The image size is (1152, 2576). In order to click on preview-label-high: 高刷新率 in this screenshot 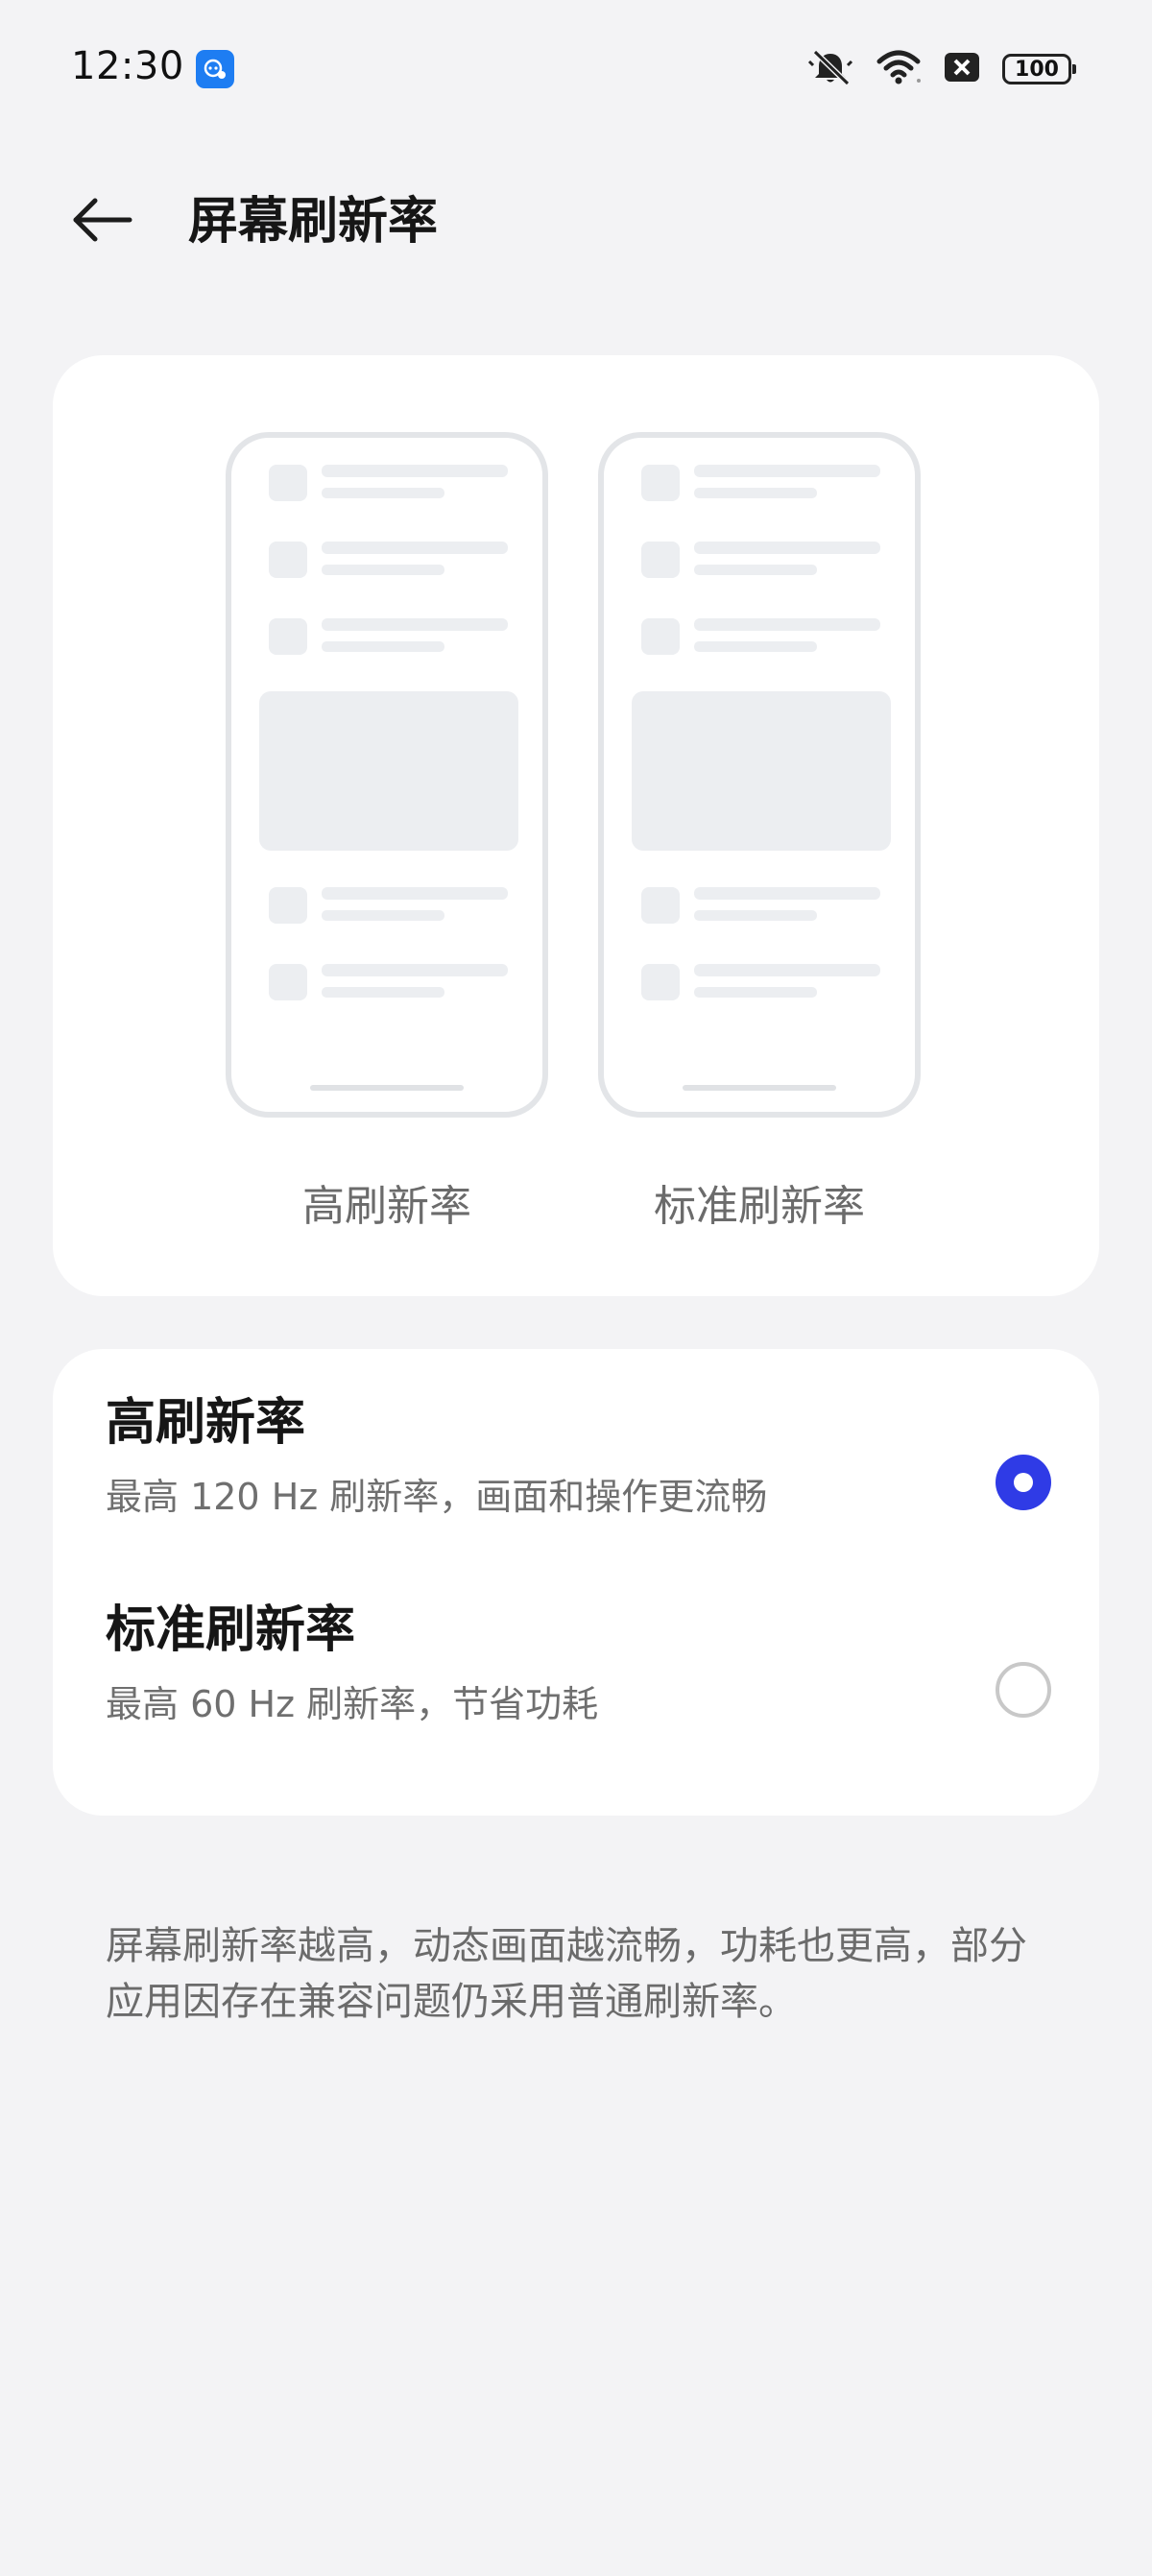, I will do `click(386, 1206)`.